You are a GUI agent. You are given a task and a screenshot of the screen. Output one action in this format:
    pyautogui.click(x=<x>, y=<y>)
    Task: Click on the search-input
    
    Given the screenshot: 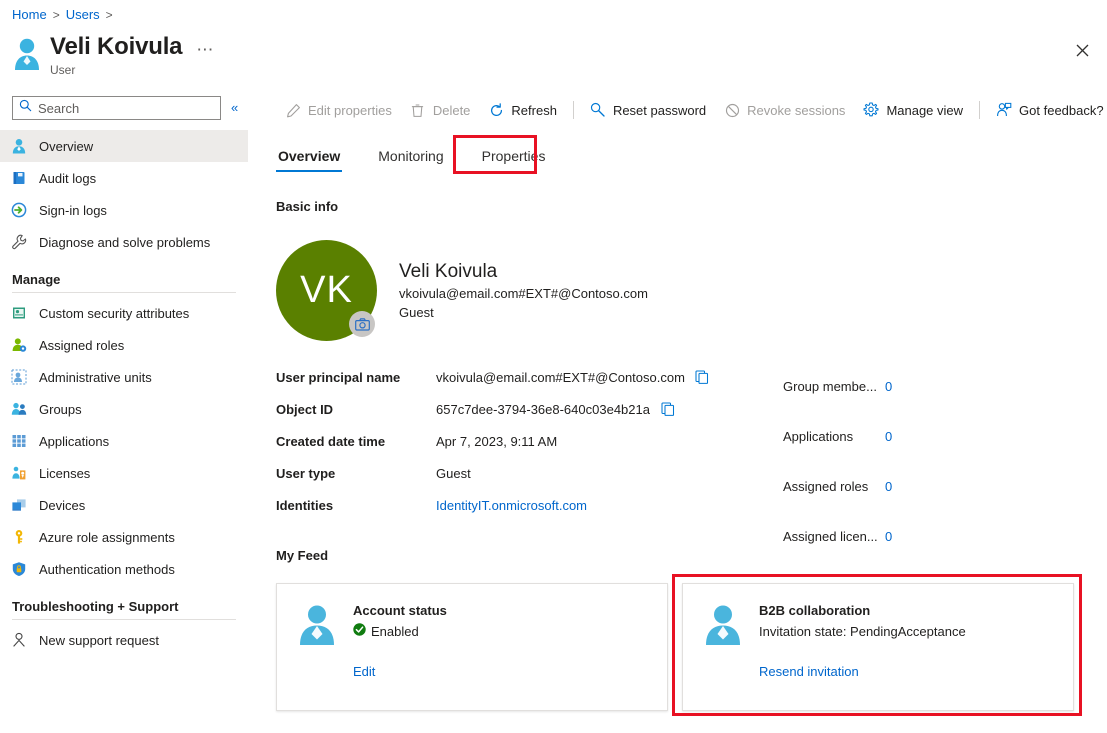 What is the action you would take?
    pyautogui.click(x=126, y=108)
    